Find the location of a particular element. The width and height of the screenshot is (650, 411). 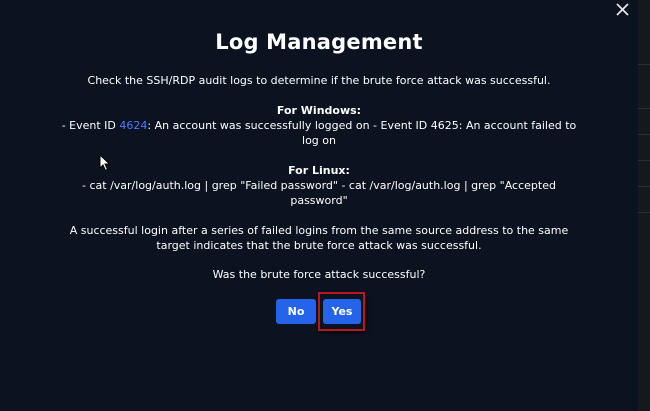

question-text: Was the brute force attack successful? is located at coordinates (319, 274).